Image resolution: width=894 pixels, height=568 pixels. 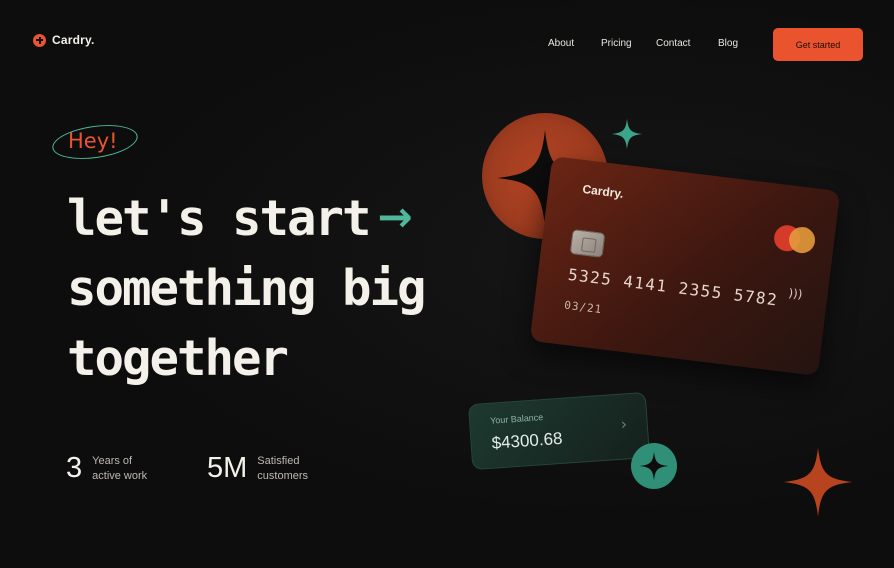 What do you see at coordinates (818, 44) in the screenshot?
I see `get-started-button: Get started` at bounding box center [818, 44].